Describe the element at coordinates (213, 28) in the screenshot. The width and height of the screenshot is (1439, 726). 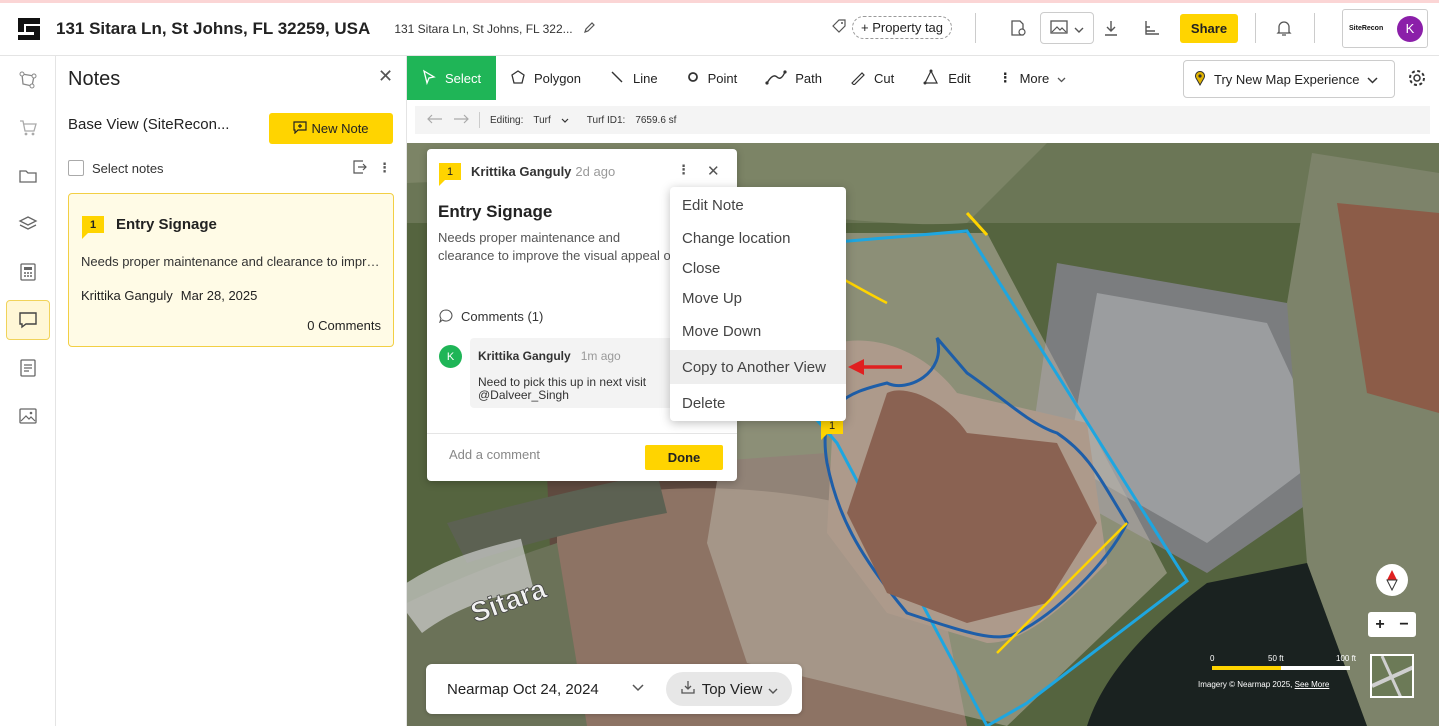
I see `property-title: 131 Sitara Ln, St Johns, FL 32259, USA` at that location.